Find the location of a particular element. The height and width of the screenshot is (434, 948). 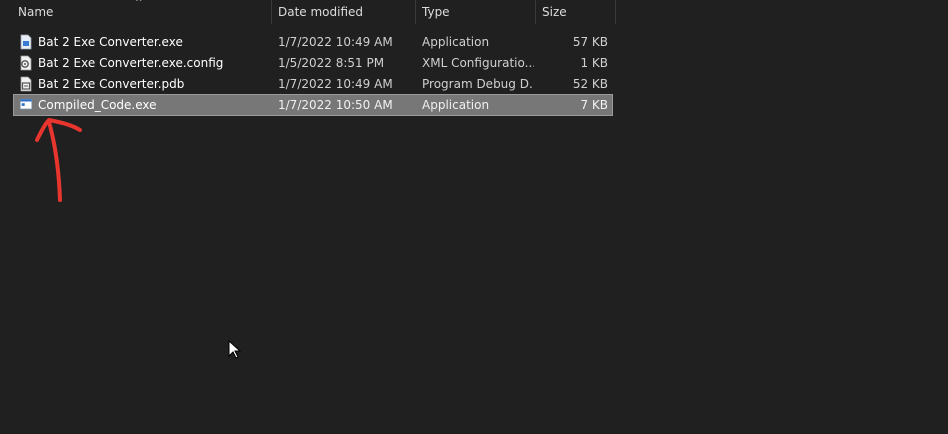

file-name: Bat 2 Exe Converter.exe.config is located at coordinates (131, 63).